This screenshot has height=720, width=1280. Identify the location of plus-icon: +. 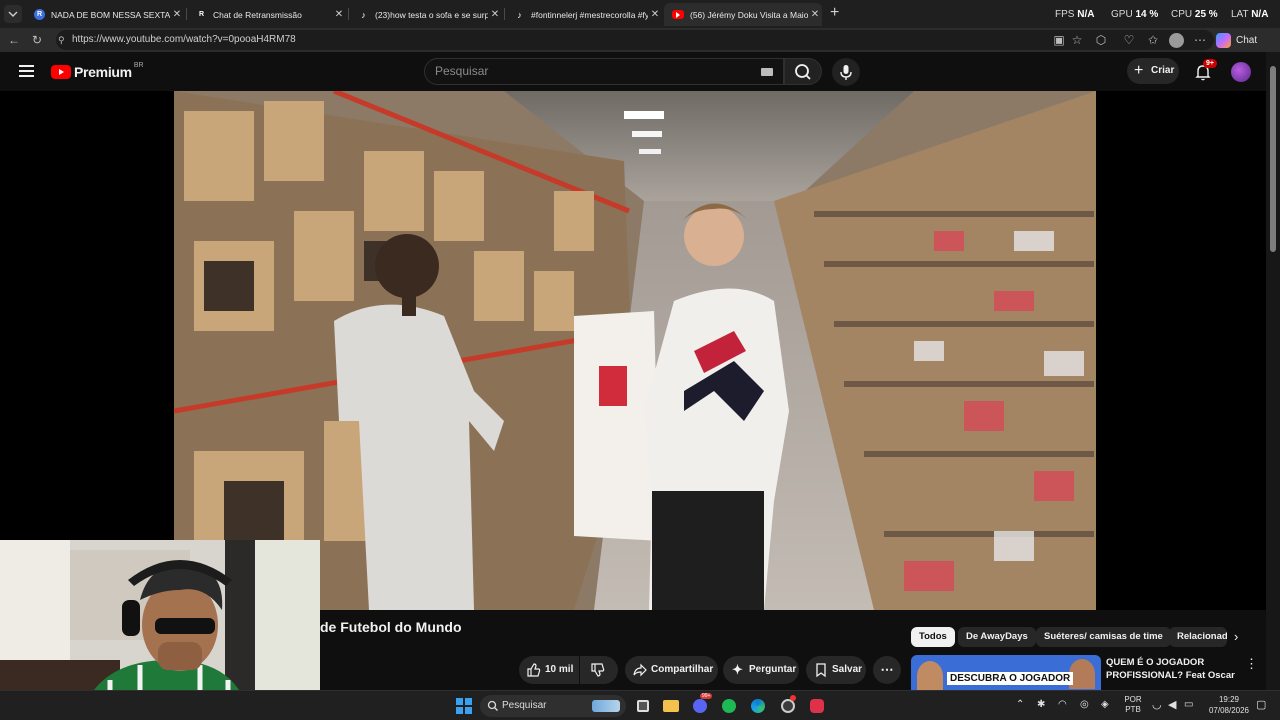
(1139, 70).